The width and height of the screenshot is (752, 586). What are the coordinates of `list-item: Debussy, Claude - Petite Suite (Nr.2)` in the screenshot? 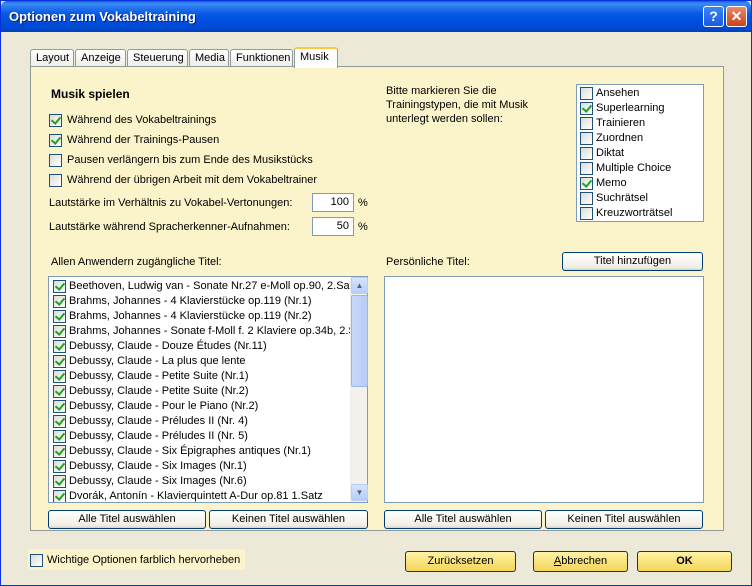 It's located at (203, 391).